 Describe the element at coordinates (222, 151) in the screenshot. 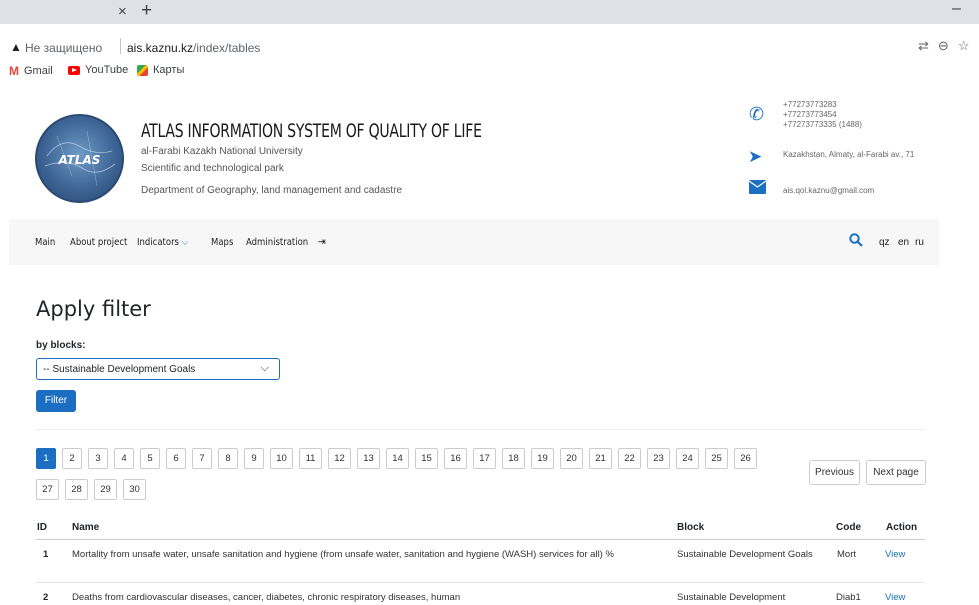

I see `university-name: al-Farabi Kazakh National University` at that location.